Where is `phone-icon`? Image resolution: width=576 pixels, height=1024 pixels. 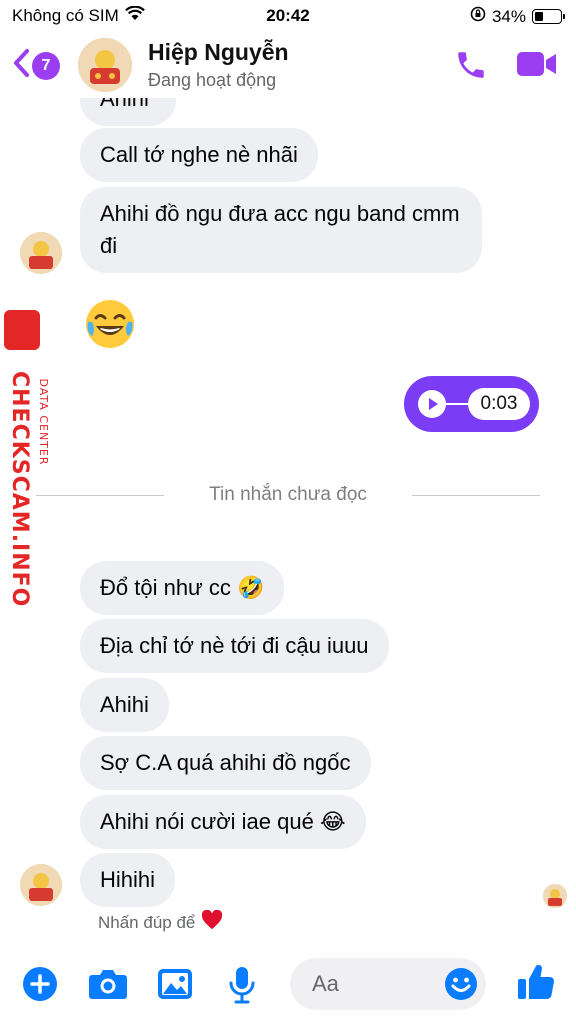
phone-icon is located at coordinates (471, 69).